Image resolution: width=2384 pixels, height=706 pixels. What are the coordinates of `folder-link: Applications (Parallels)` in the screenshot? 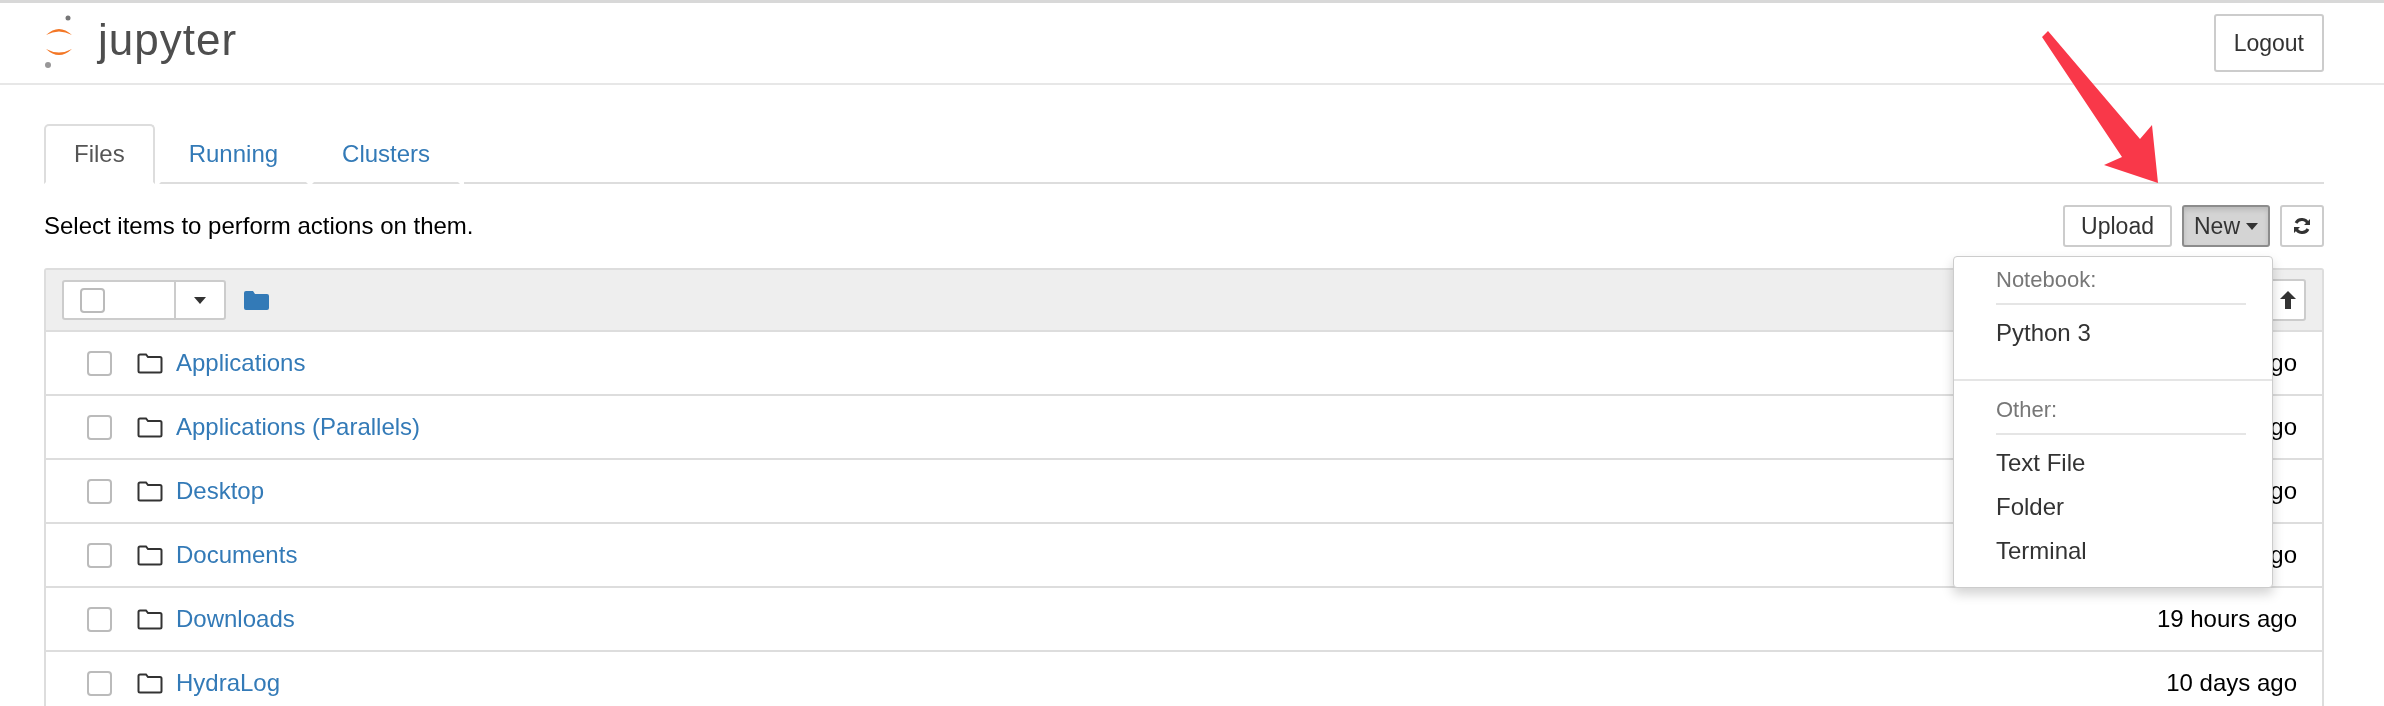 It's located at (298, 427).